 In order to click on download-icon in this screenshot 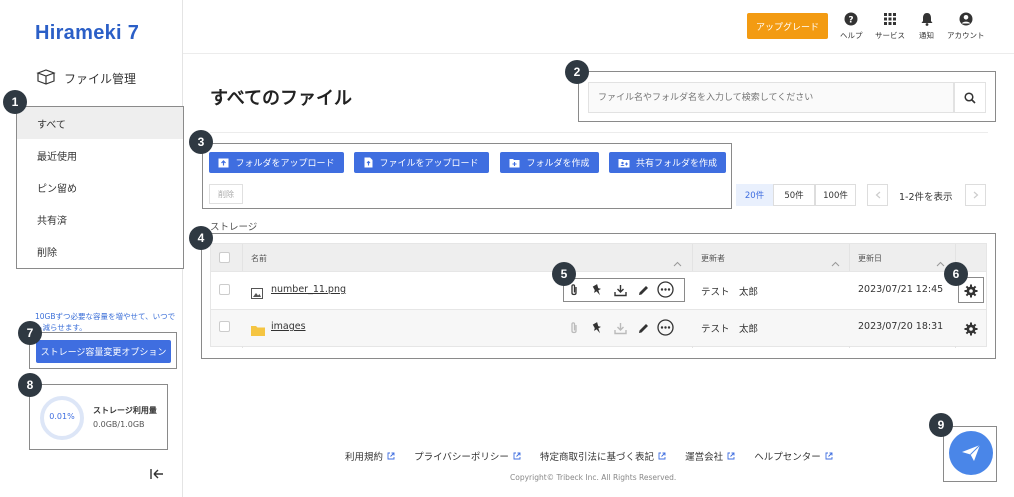, I will do `click(620, 291)`.